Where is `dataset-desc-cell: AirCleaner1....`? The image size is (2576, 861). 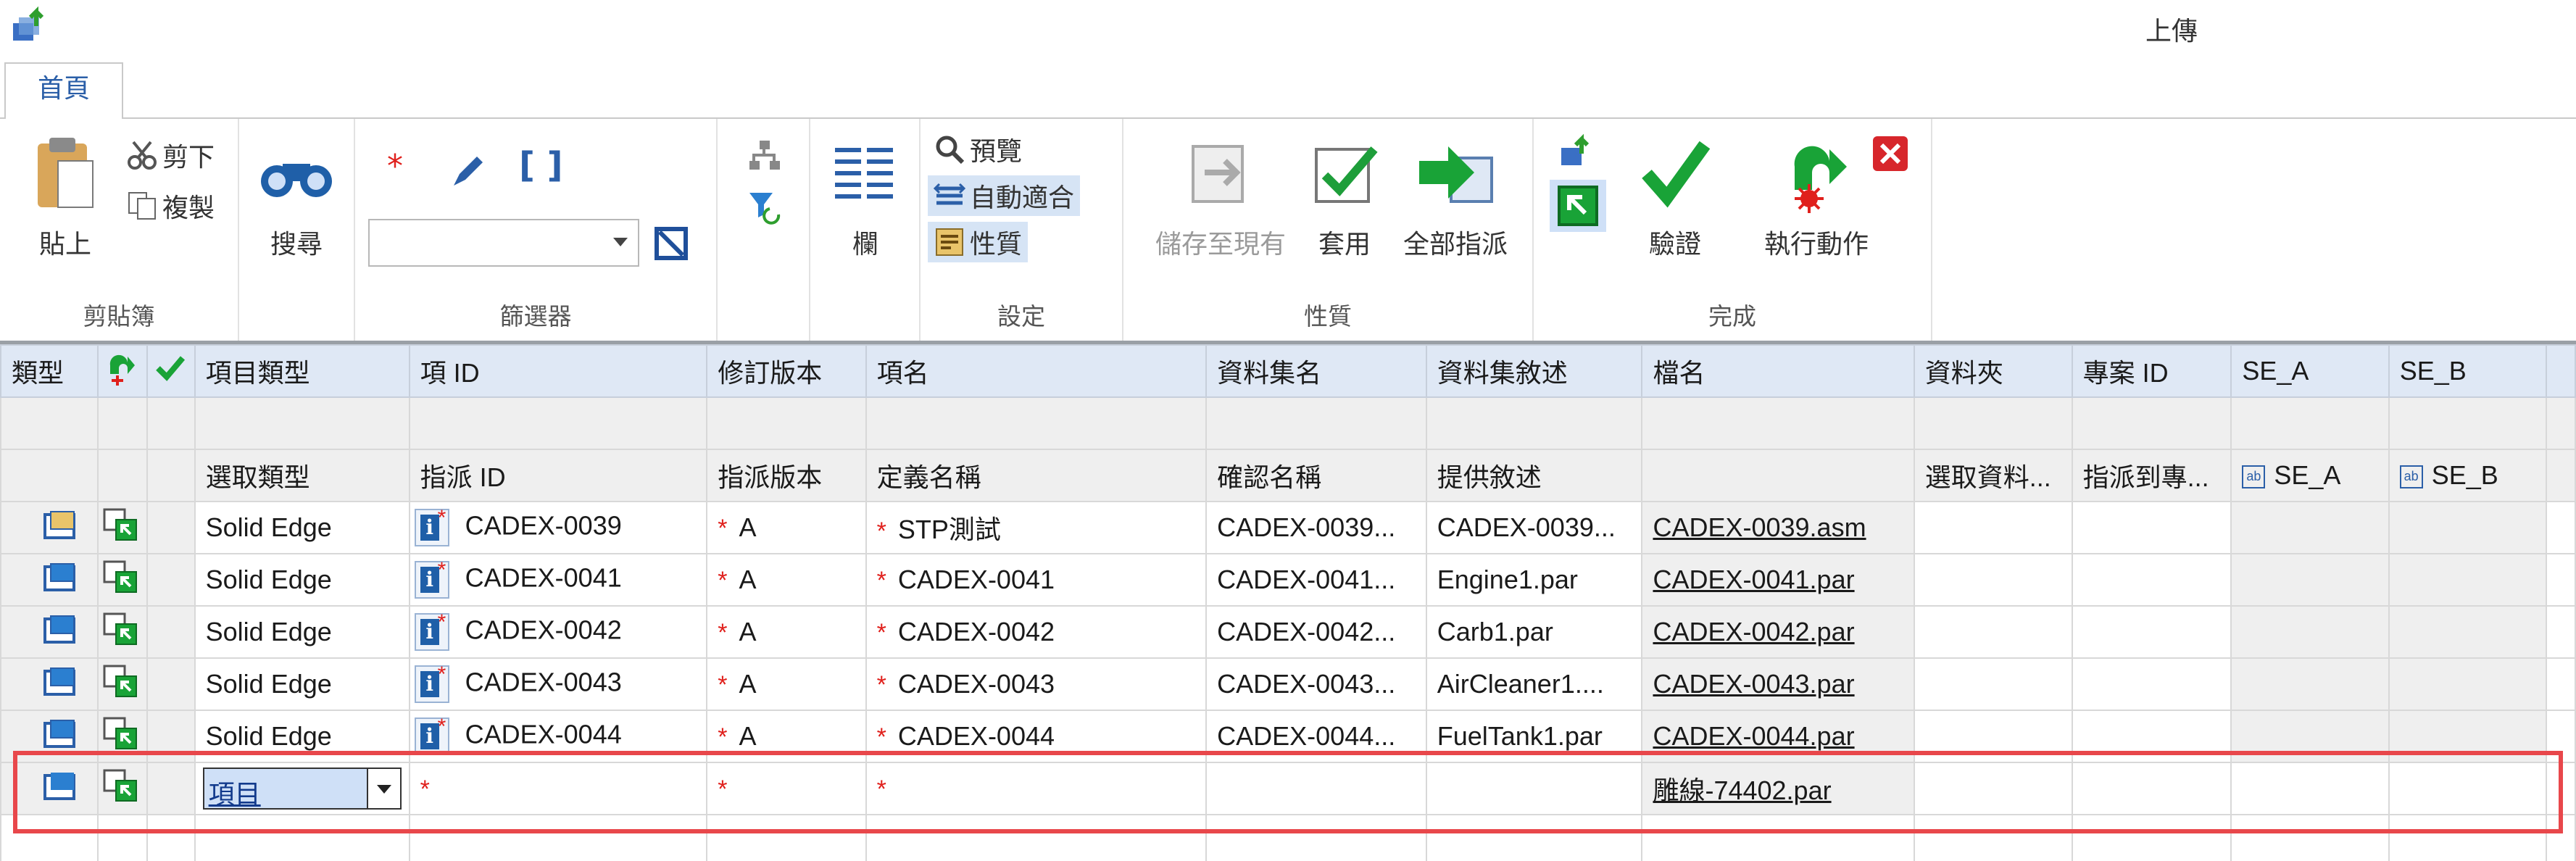 dataset-desc-cell: AirCleaner1.... is located at coordinates (1534, 684).